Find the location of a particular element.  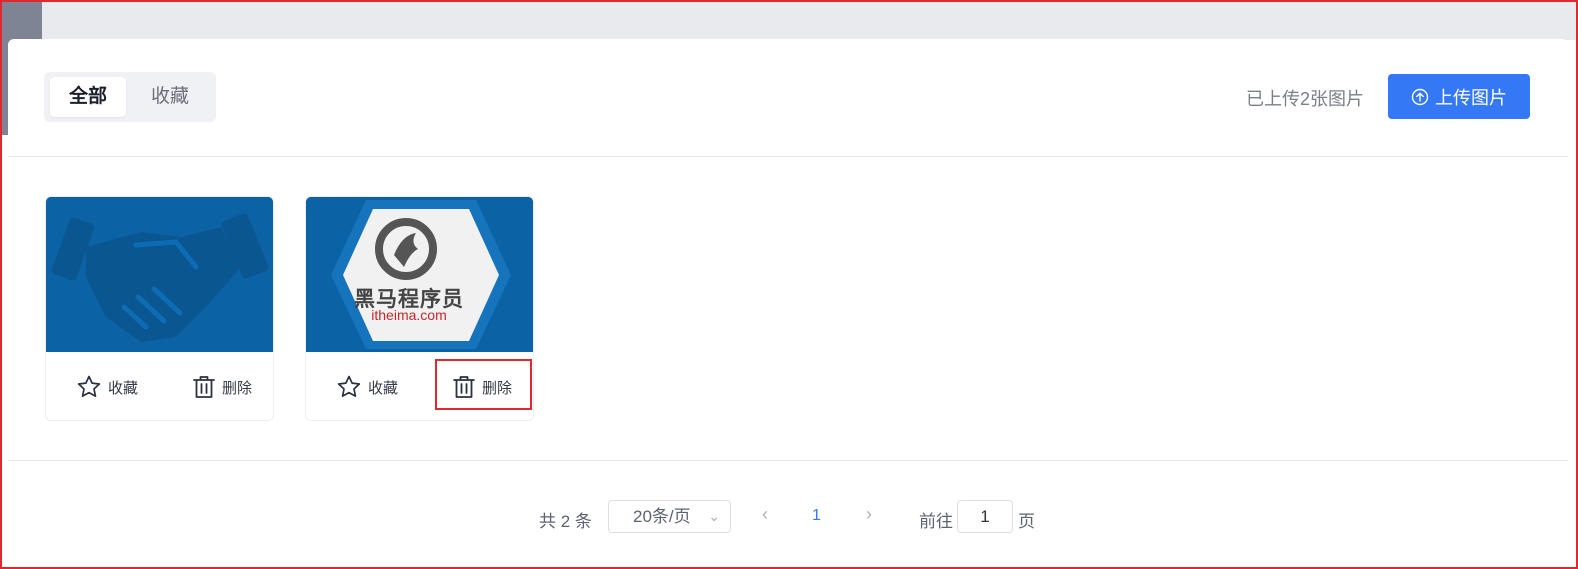

header-divider is located at coordinates (788, 156).